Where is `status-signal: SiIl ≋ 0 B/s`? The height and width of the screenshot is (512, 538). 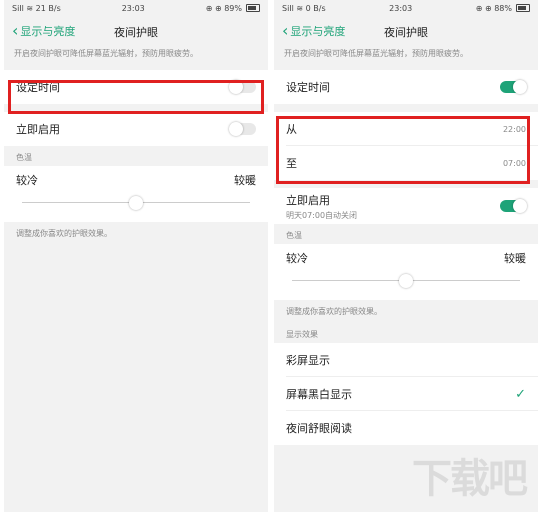 status-signal: SiIl ≋ 0 B/s is located at coordinates (304, 8).